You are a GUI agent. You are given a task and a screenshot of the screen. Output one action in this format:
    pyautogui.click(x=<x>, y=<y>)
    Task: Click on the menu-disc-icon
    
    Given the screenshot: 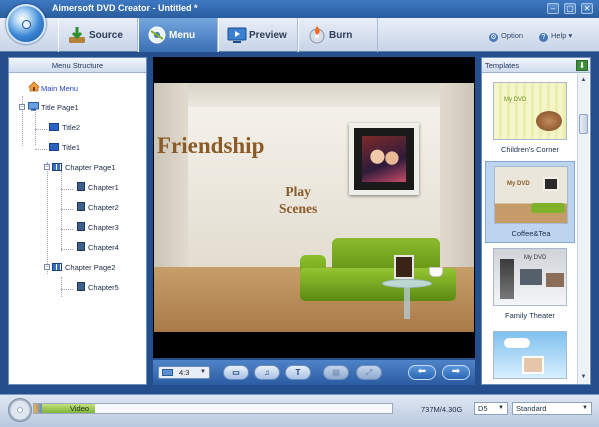 What is the action you would take?
    pyautogui.click(x=157, y=35)
    